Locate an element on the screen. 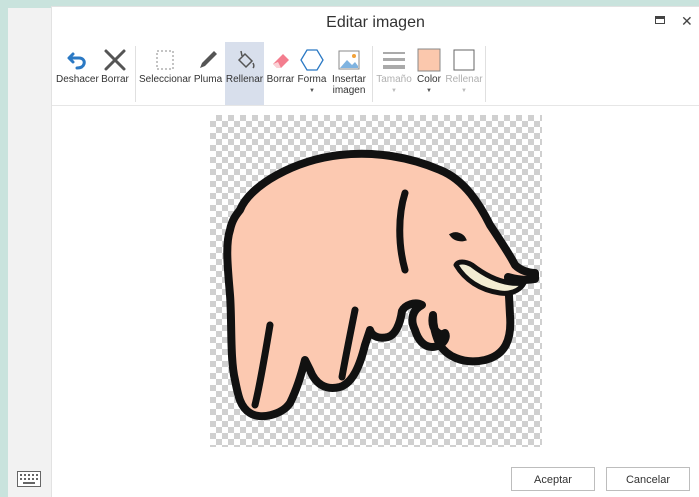 The image size is (699, 497). select-icon is located at coordinates (165, 60).